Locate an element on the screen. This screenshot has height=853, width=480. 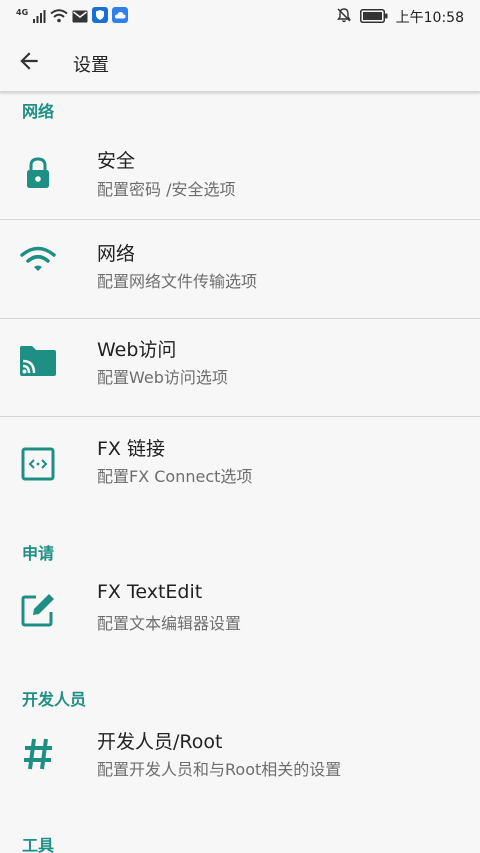
cast-folder-icon is located at coordinates (38, 361).